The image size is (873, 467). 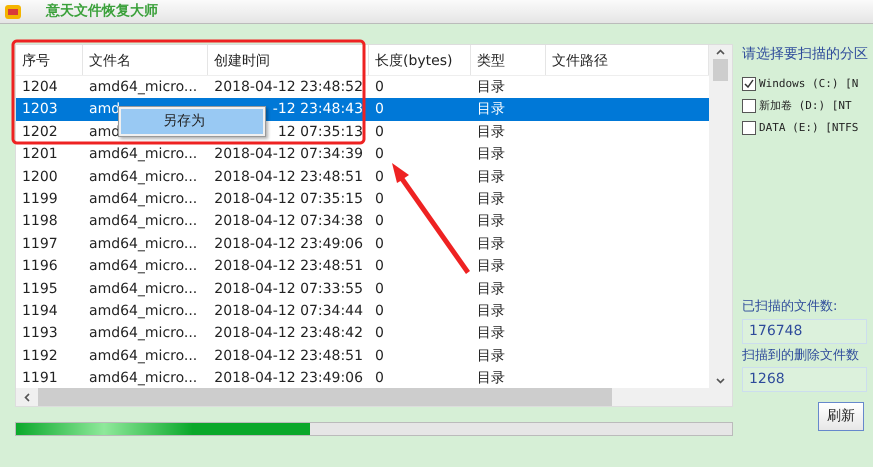 What do you see at coordinates (192, 121) in the screenshot?
I see `menu-item: 另存为` at bounding box center [192, 121].